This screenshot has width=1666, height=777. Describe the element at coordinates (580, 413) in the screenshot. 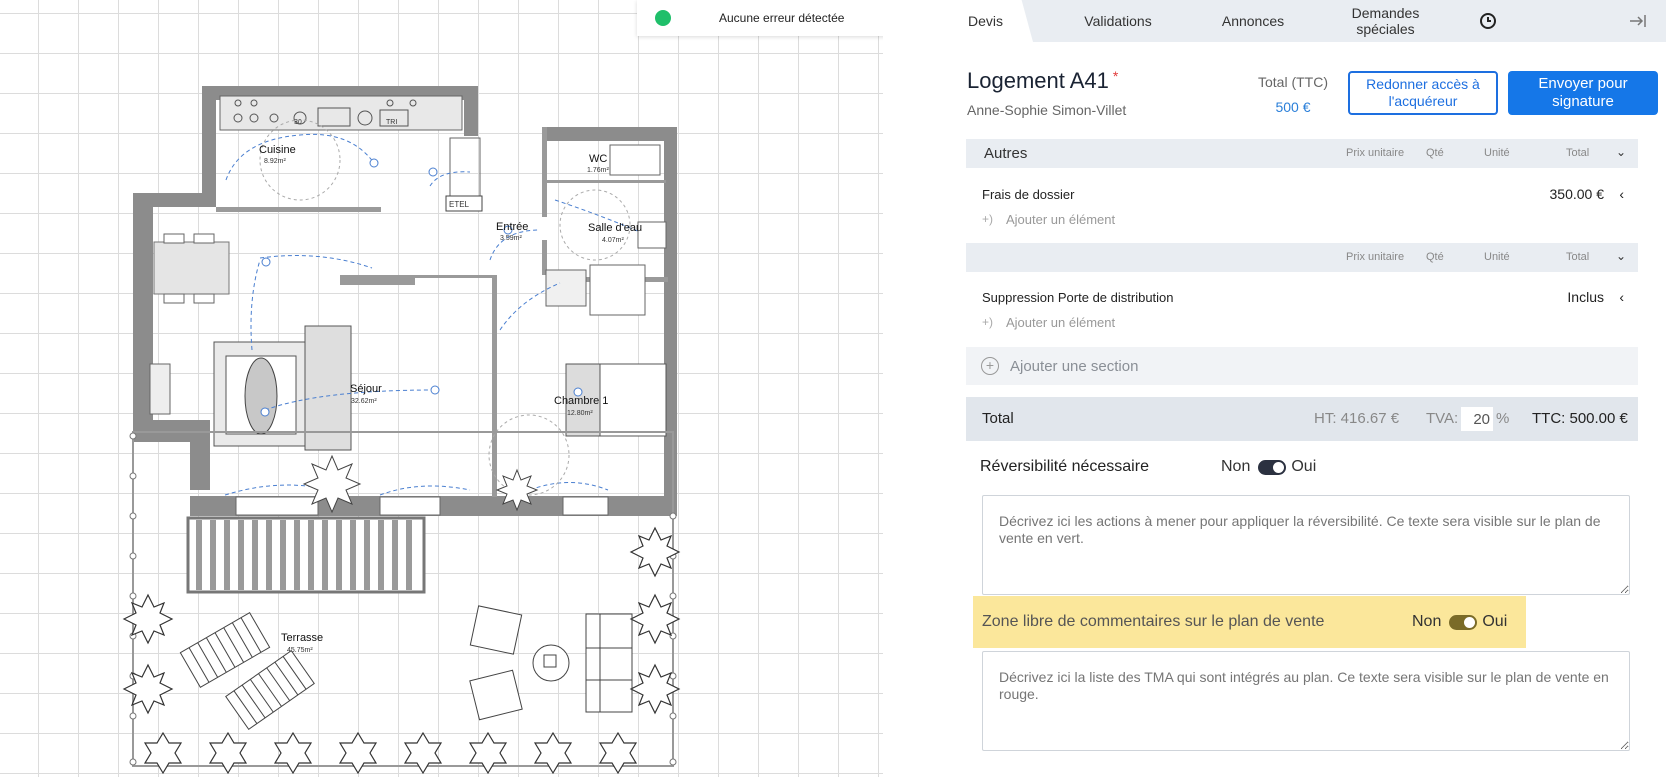

I see `room-area-chambre-1: 12.80m²` at that location.